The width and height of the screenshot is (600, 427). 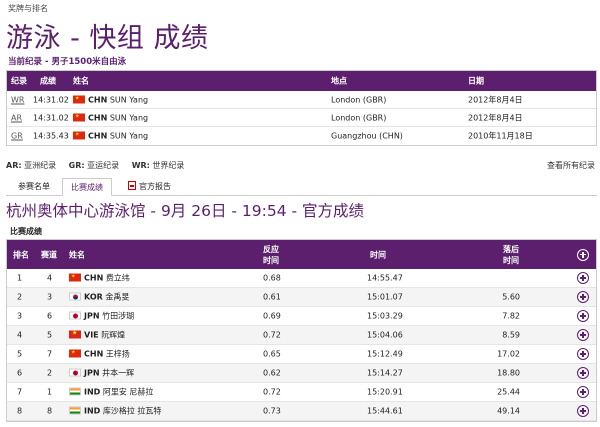 I want to click on rank-cell: 8, so click(x=20, y=411).